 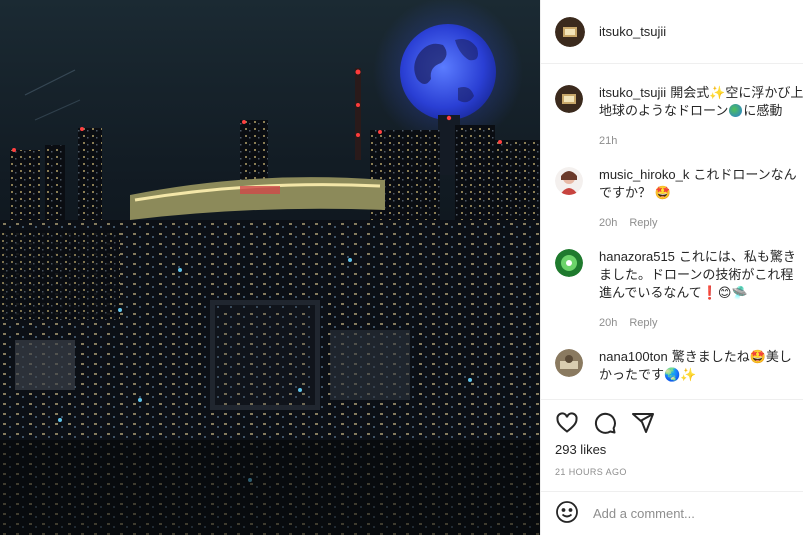 What do you see at coordinates (567, 513) in the screenshot?
I see `smiley-icon` at bounding box center [567, 513].